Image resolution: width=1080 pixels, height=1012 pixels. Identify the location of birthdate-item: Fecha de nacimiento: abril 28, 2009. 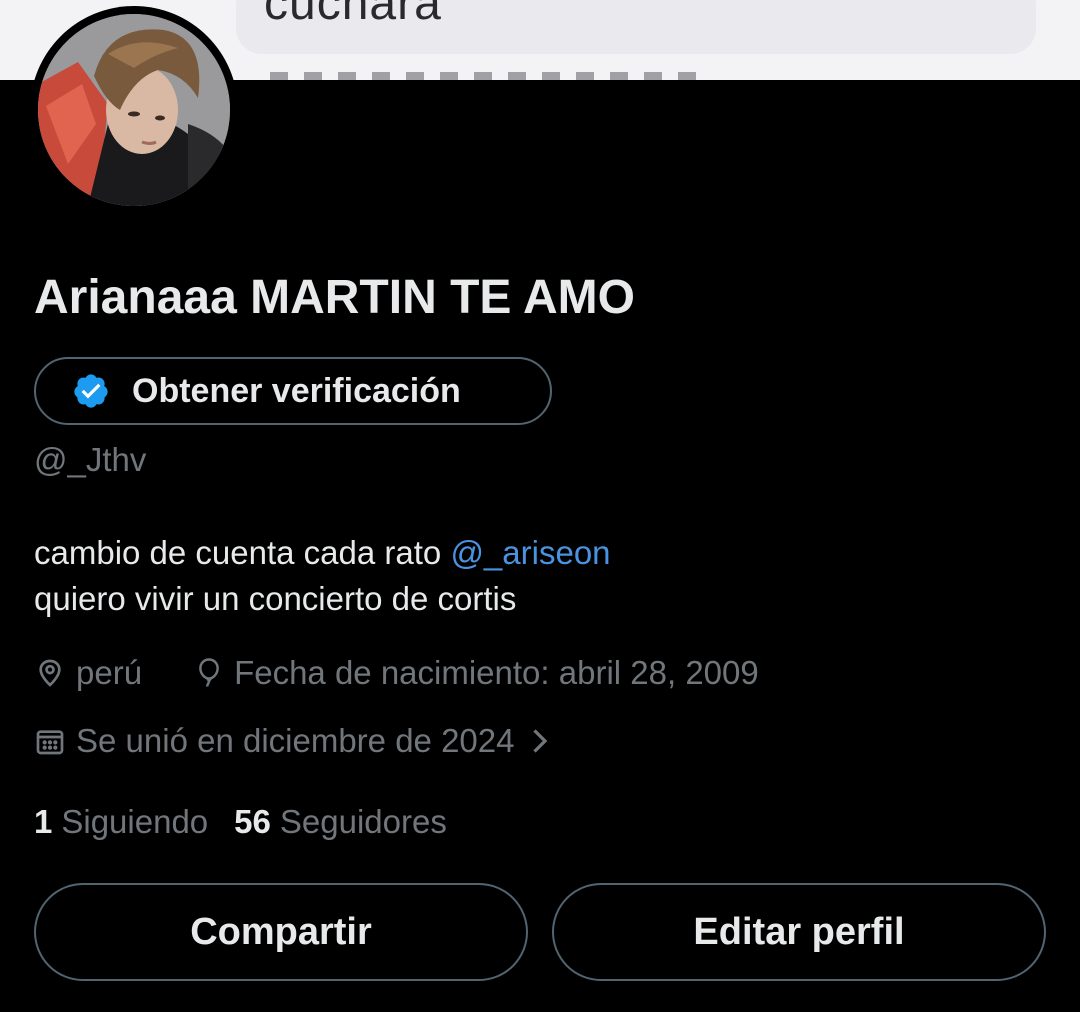
(476, 673).